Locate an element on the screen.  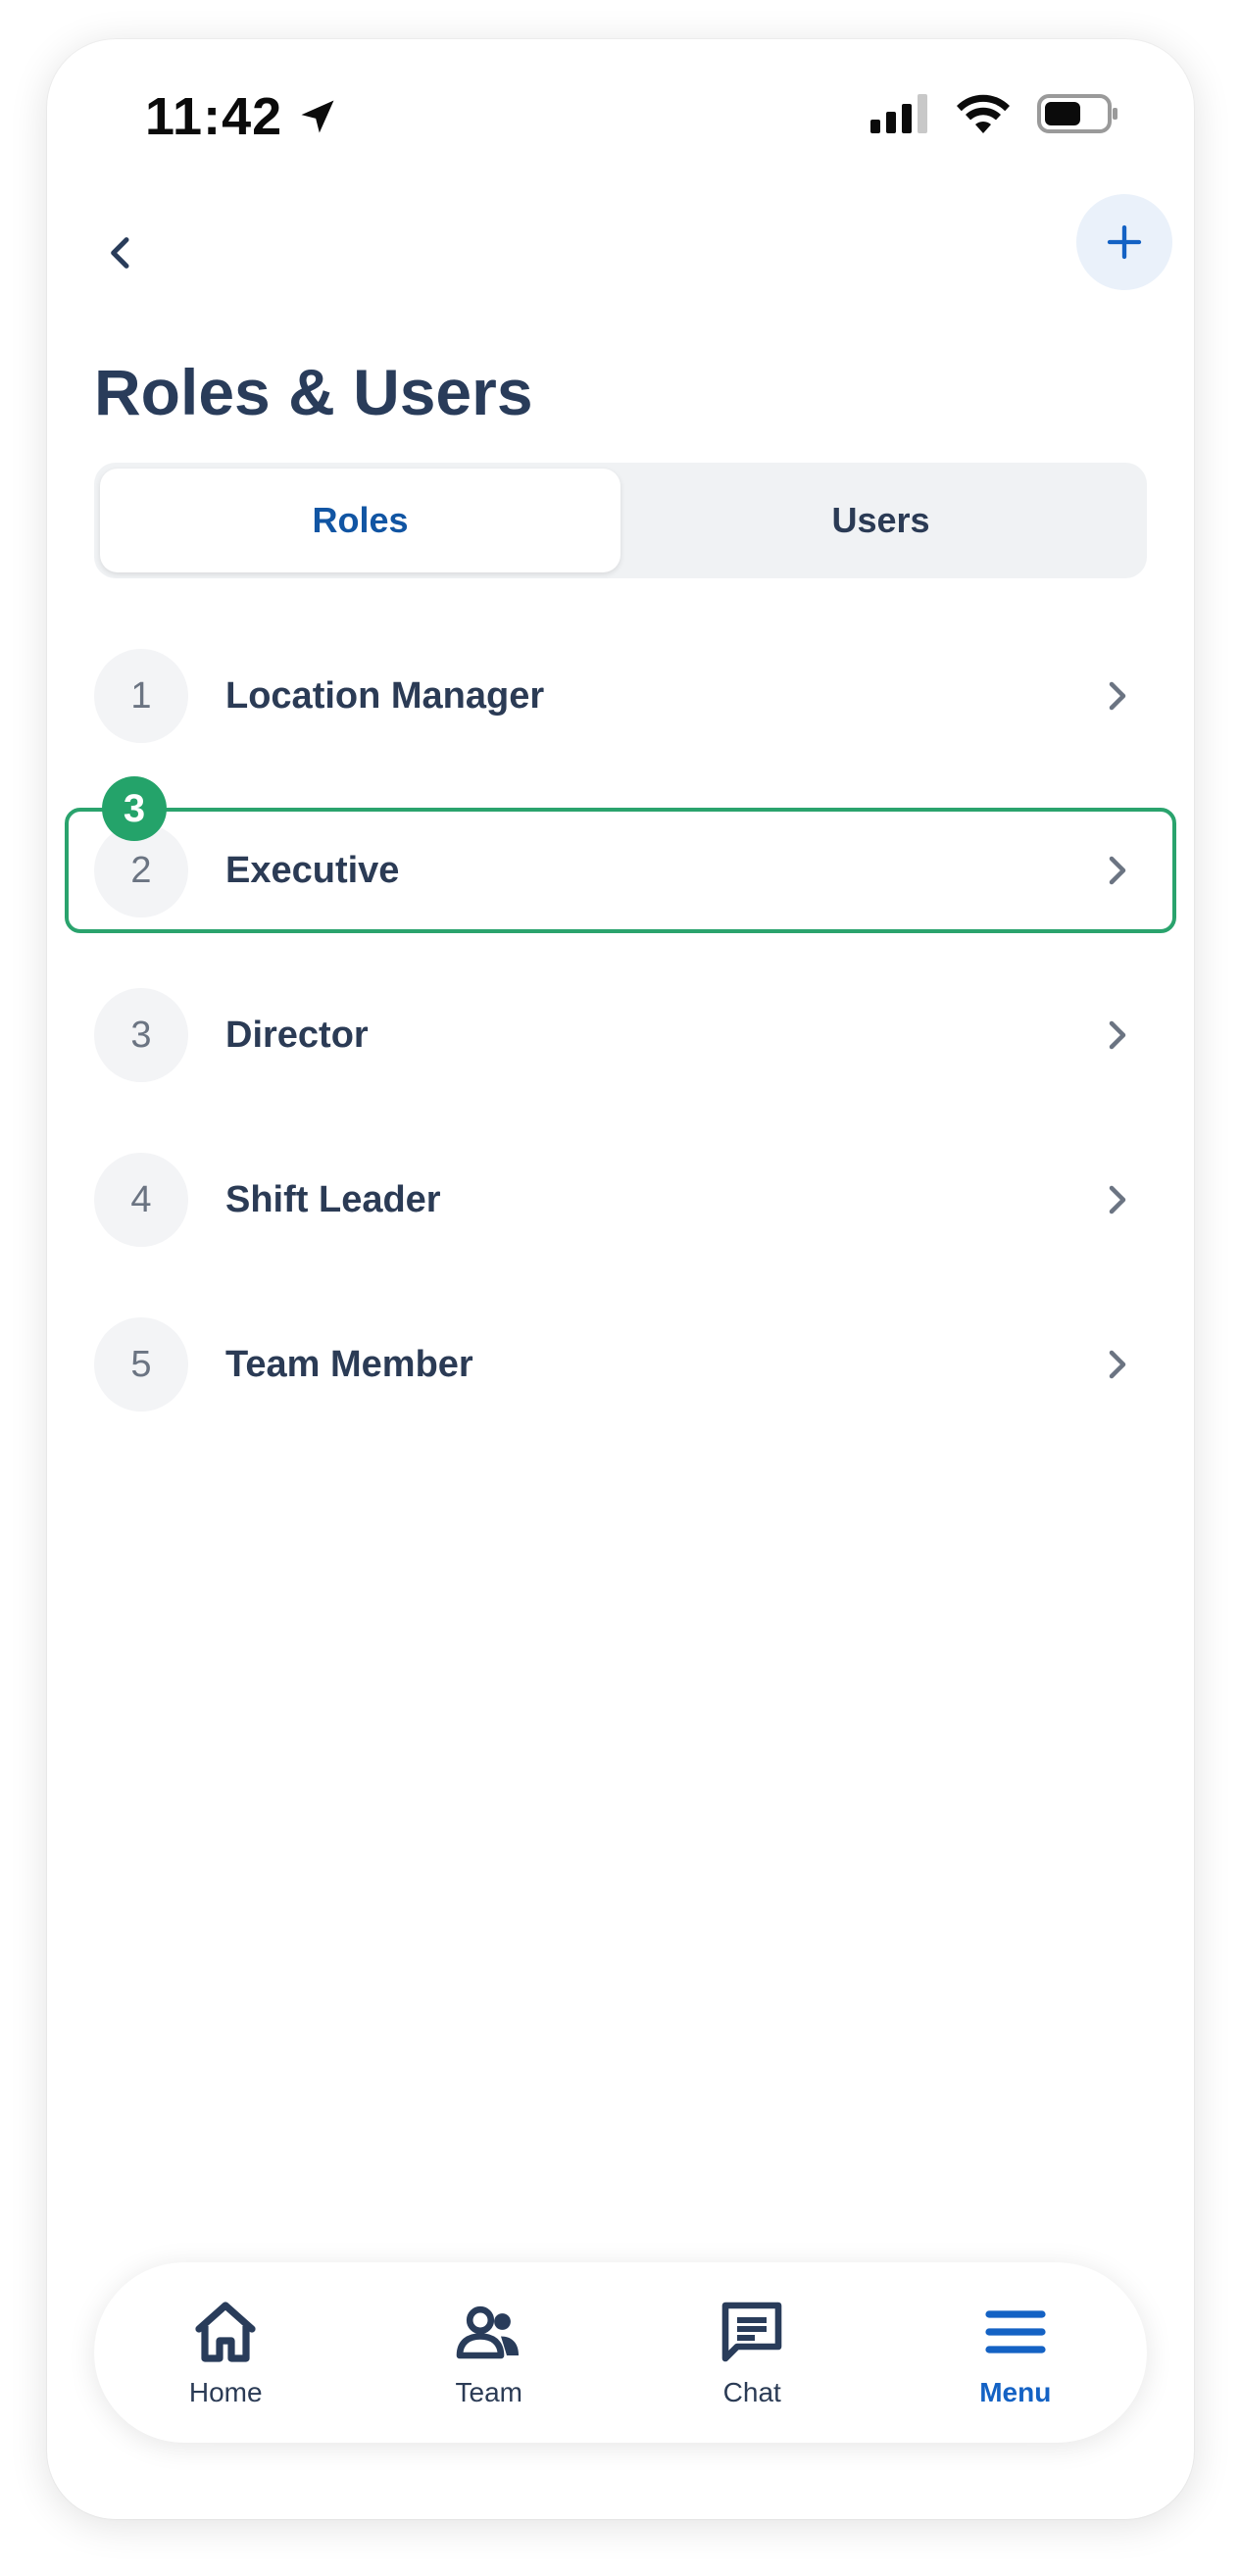
role-row-shift-leader: 4 Shift Leader is located at coordinates (620, 1200).